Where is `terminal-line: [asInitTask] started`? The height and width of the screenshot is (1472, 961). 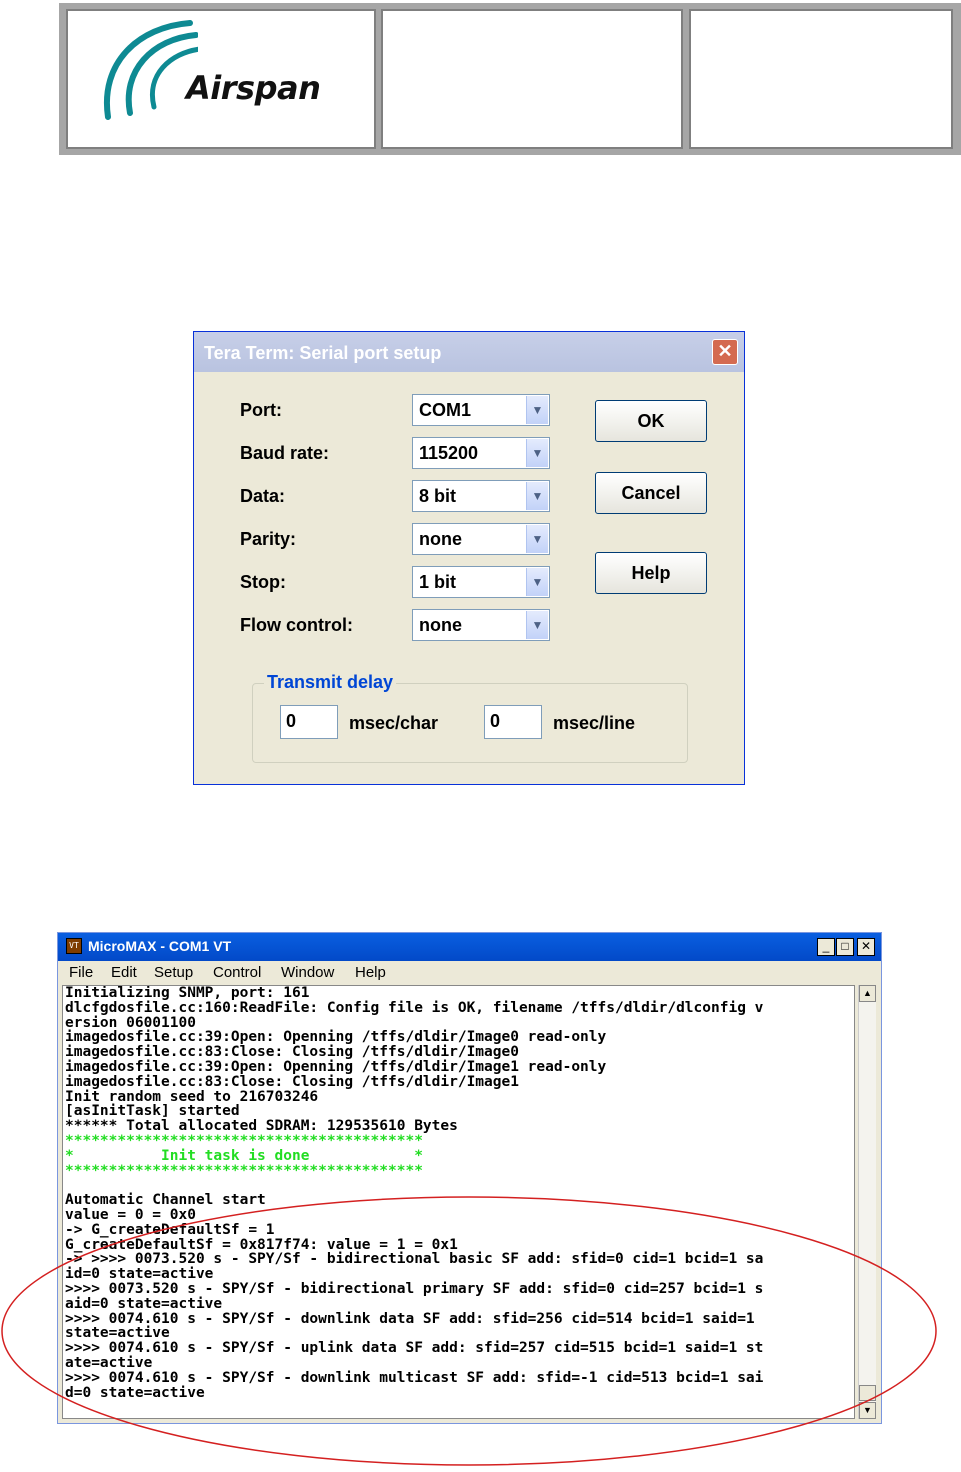 terminal-line: [asInitTask] started is located at coordinates (152, 1111).